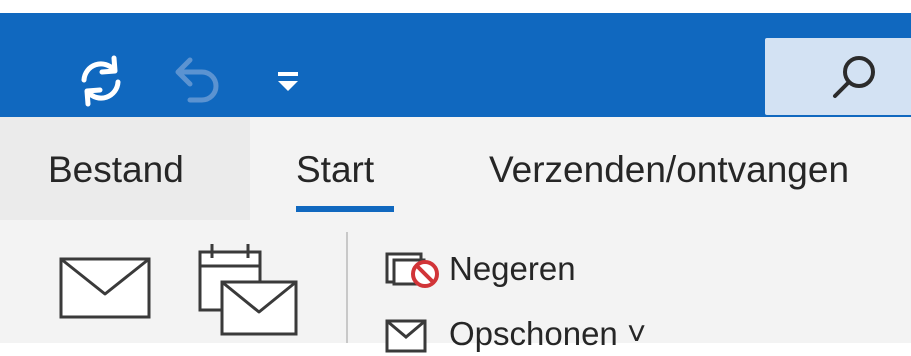 Image resolution: width=911 pixels, height=356 pixels. What do you see at coordinates (101, 81) in the screenshot?
I see `sync-icon` at bounding box center [101, 81].